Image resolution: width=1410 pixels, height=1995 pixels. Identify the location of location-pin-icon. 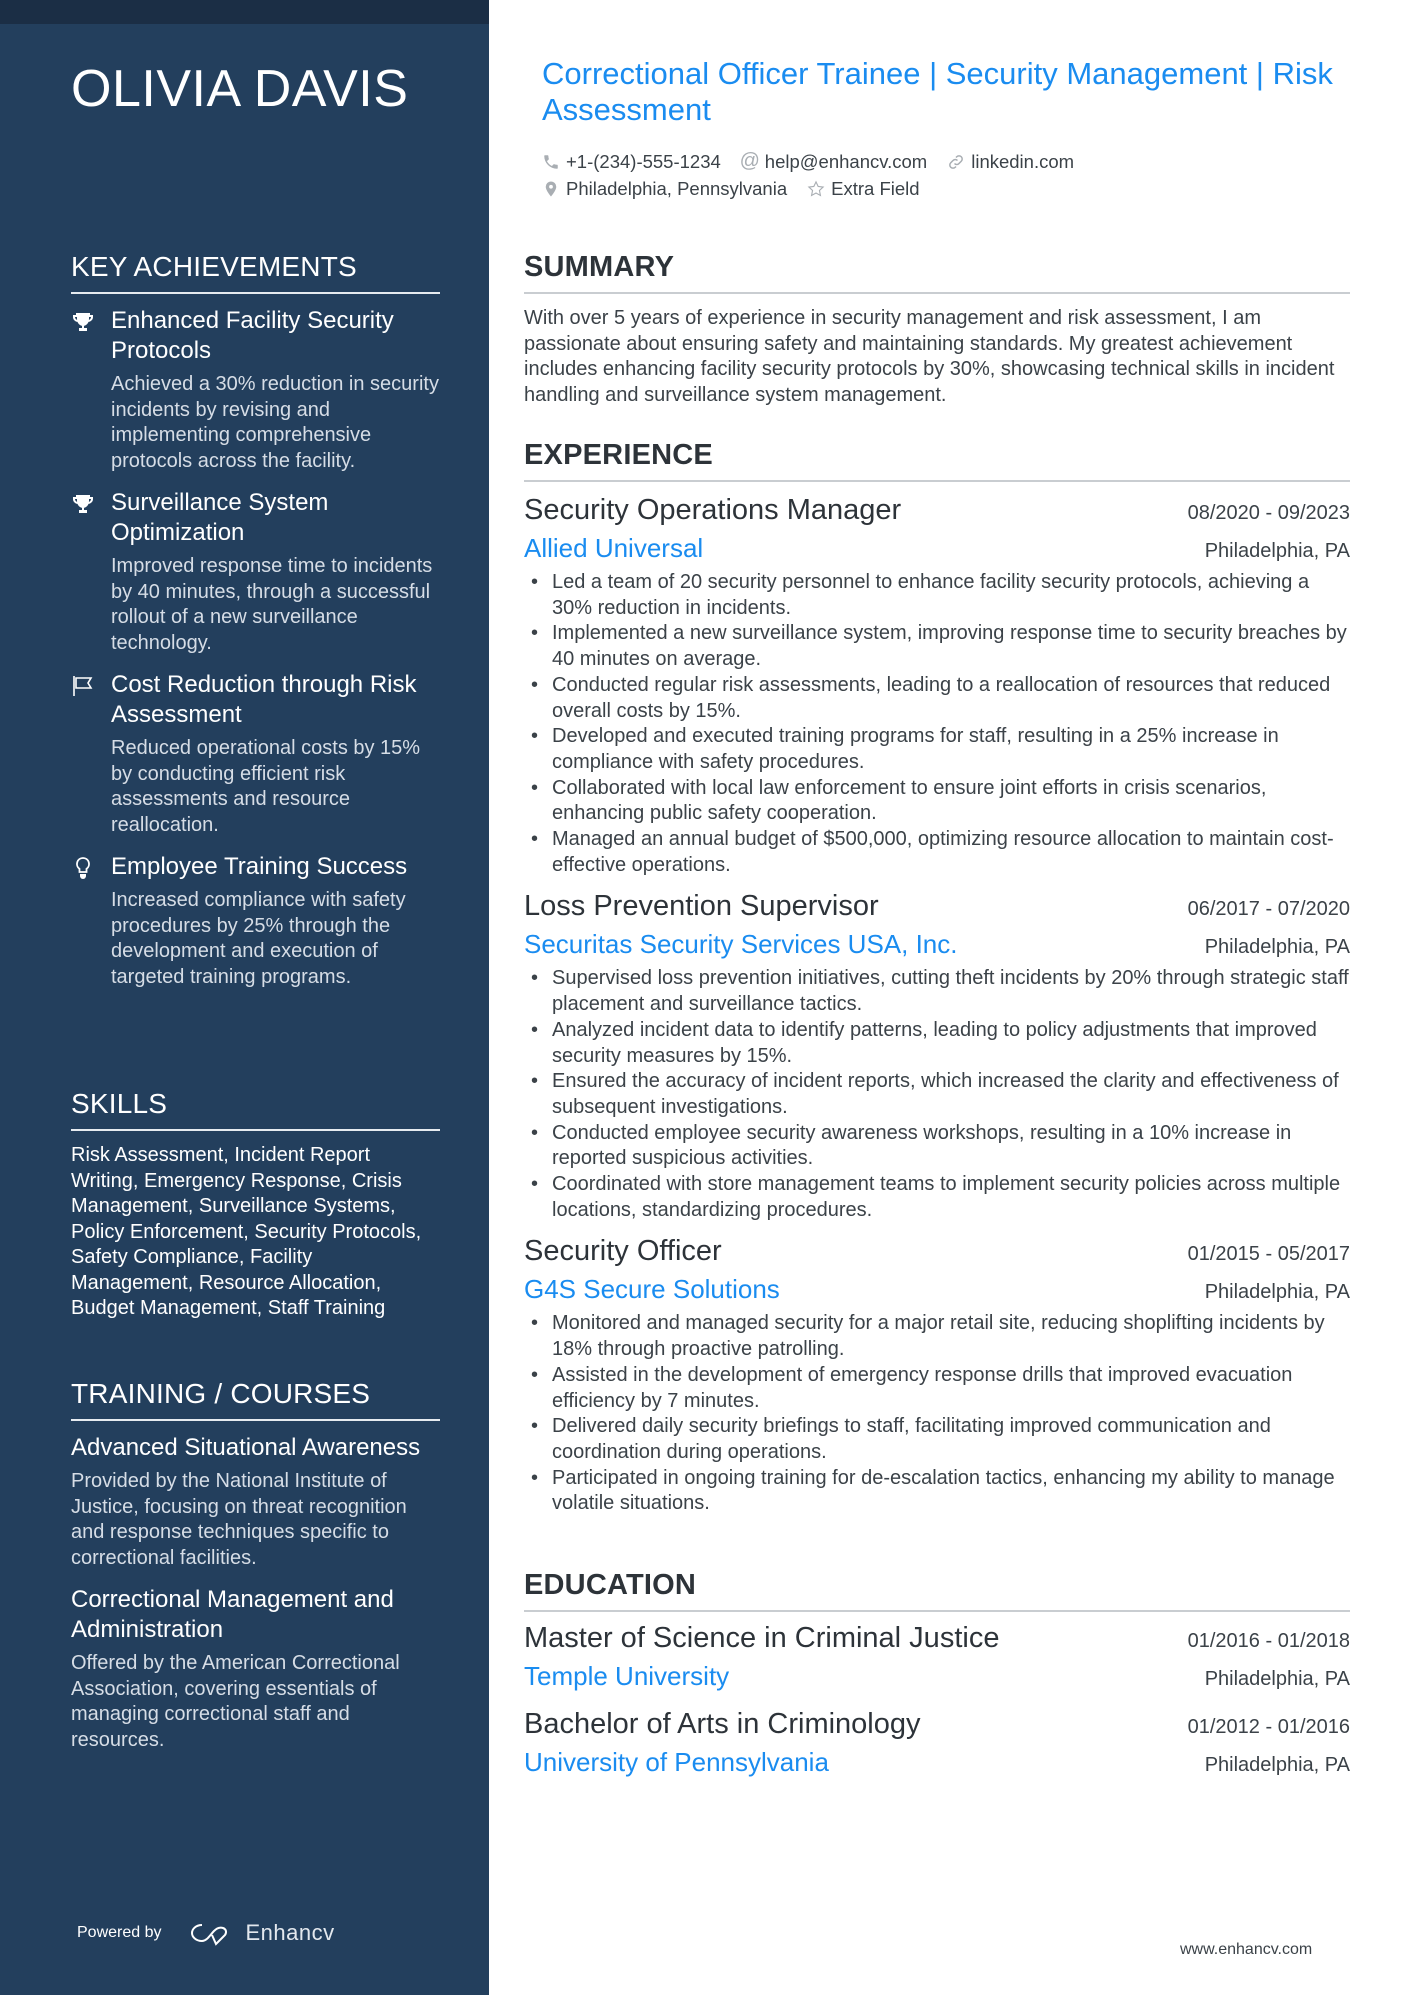
(551, 189).